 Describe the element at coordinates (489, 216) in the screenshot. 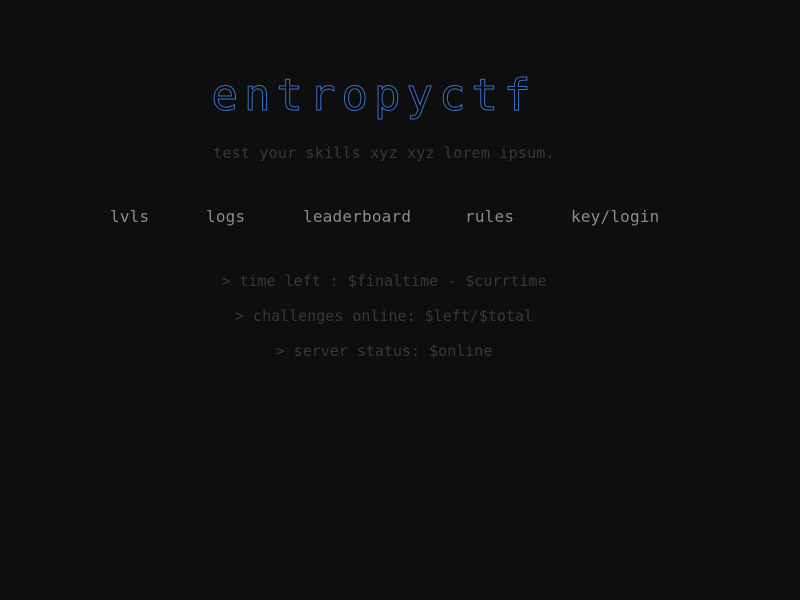

I see `nav-rules: rules` at that location.